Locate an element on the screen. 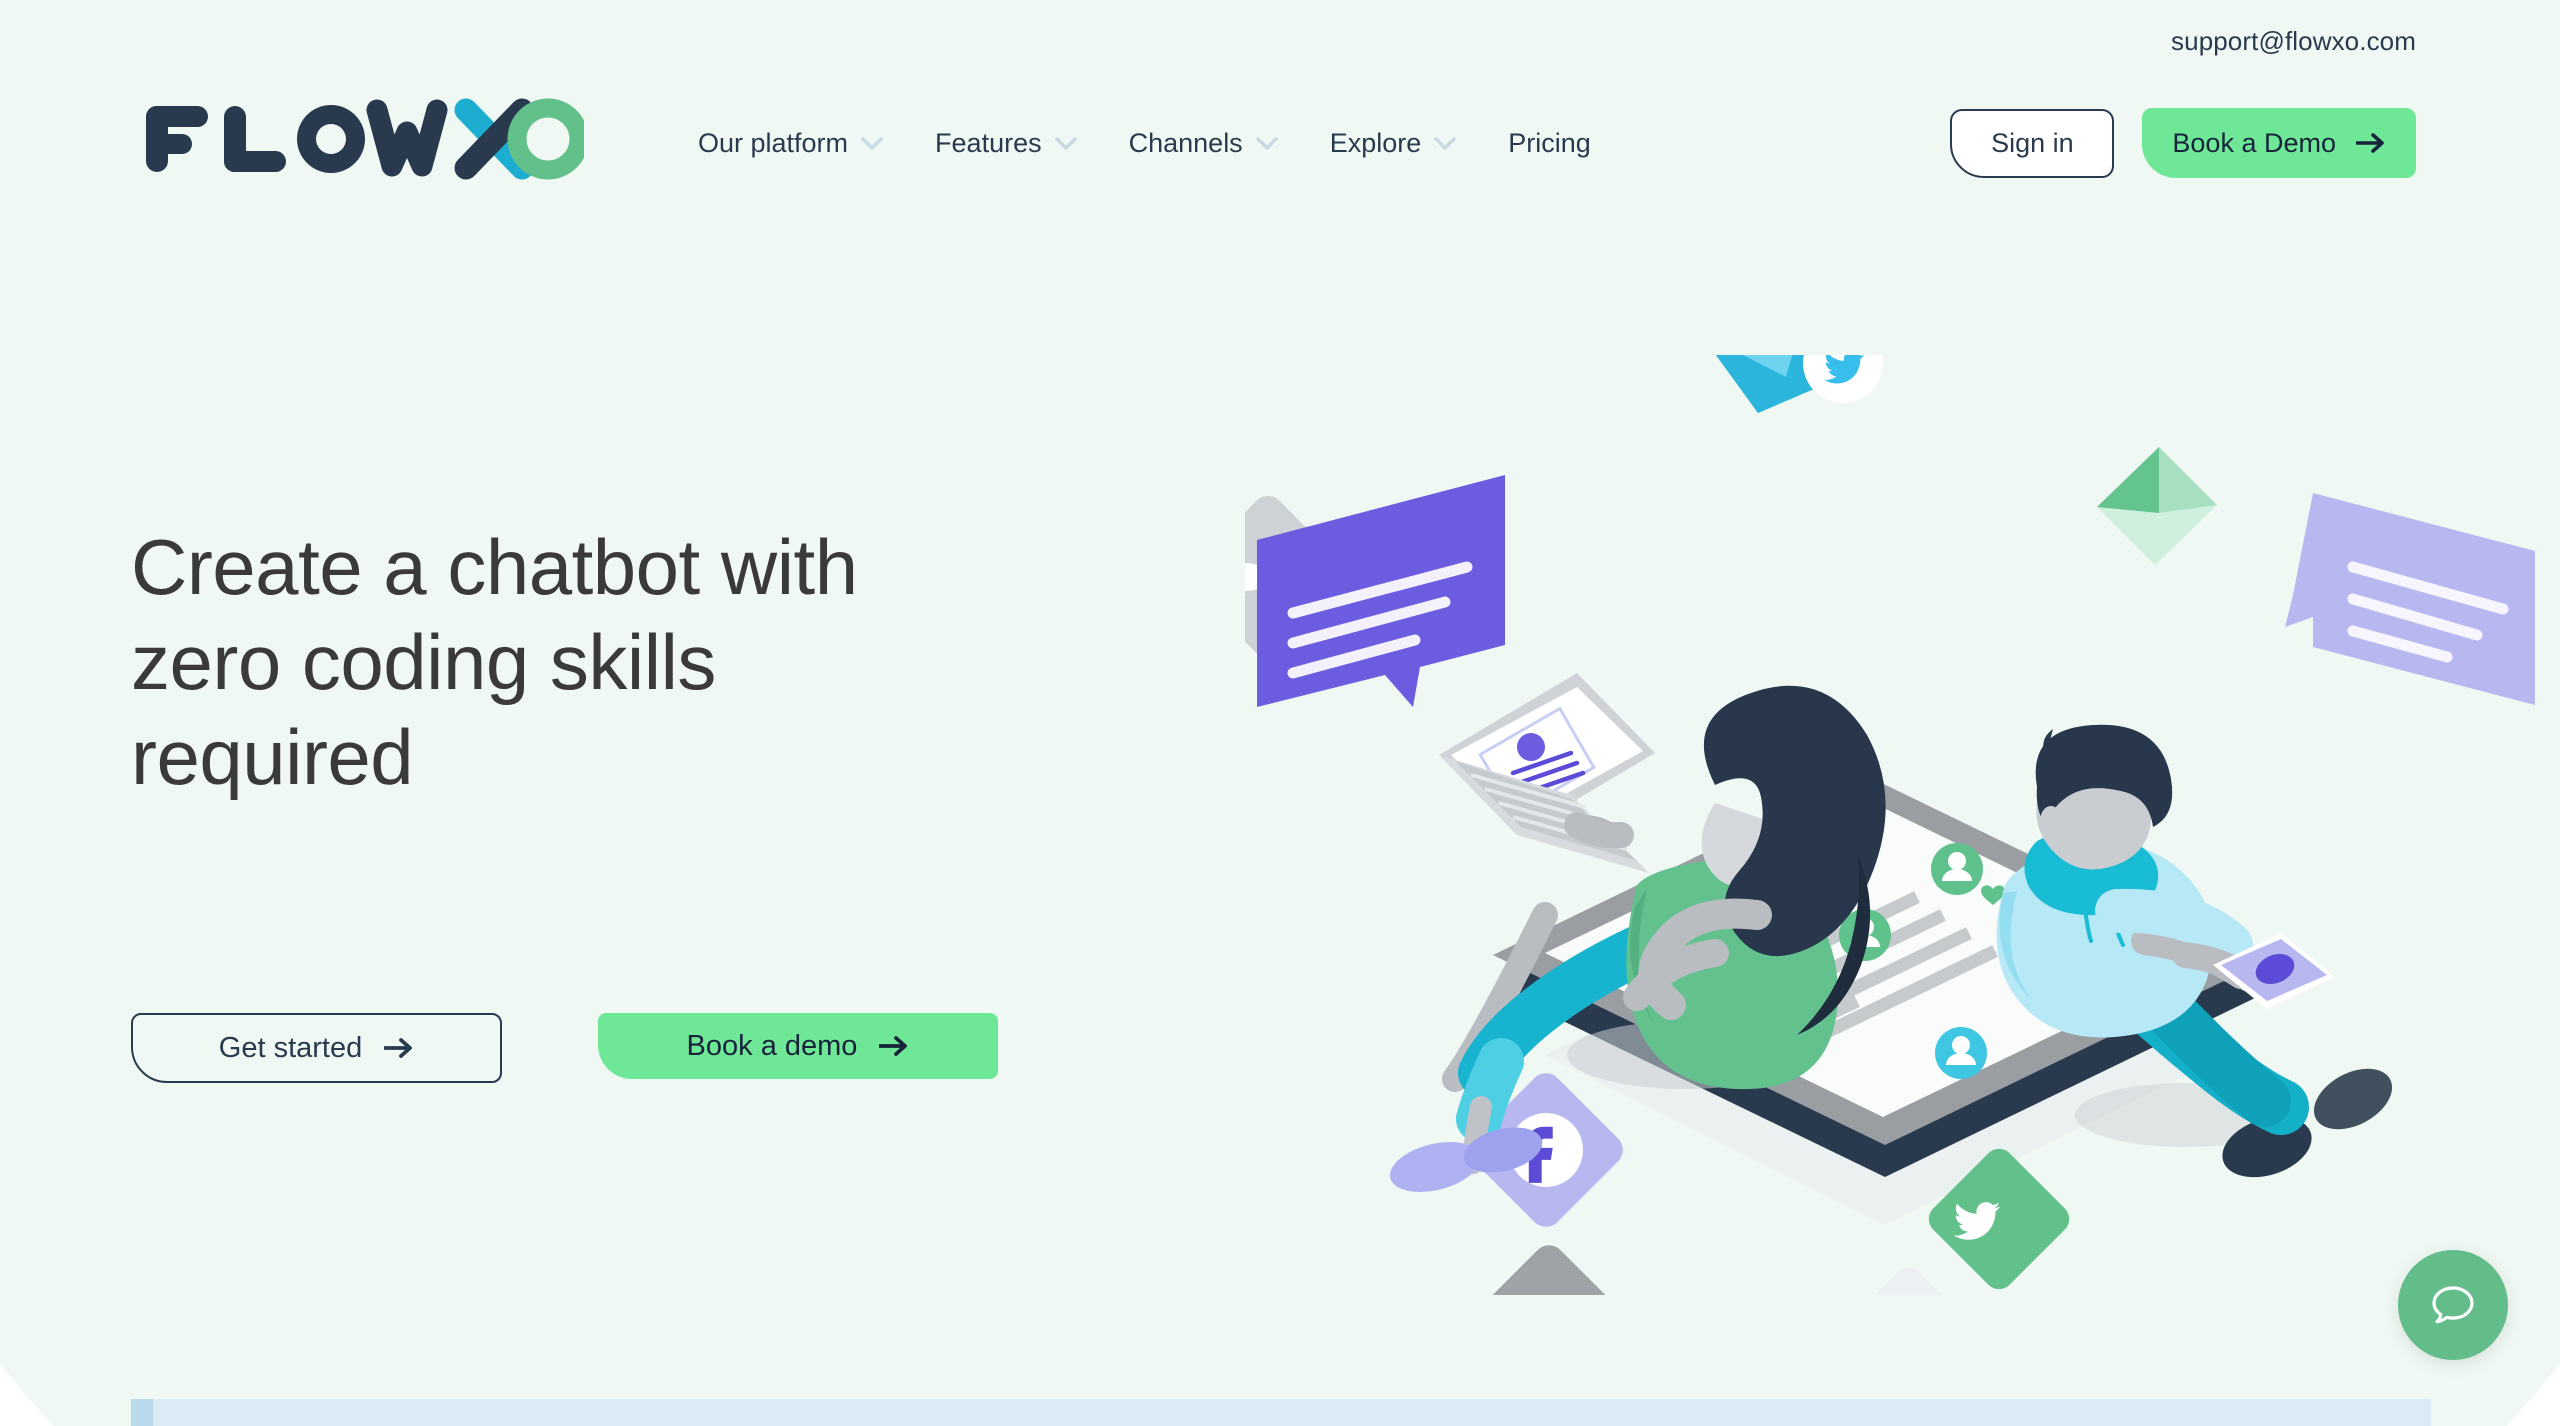 Image resolution: width=2560 pixels, height=1426 pixels. book-a-demo-button: Book a Demo is located at coordinates (2279, 143).